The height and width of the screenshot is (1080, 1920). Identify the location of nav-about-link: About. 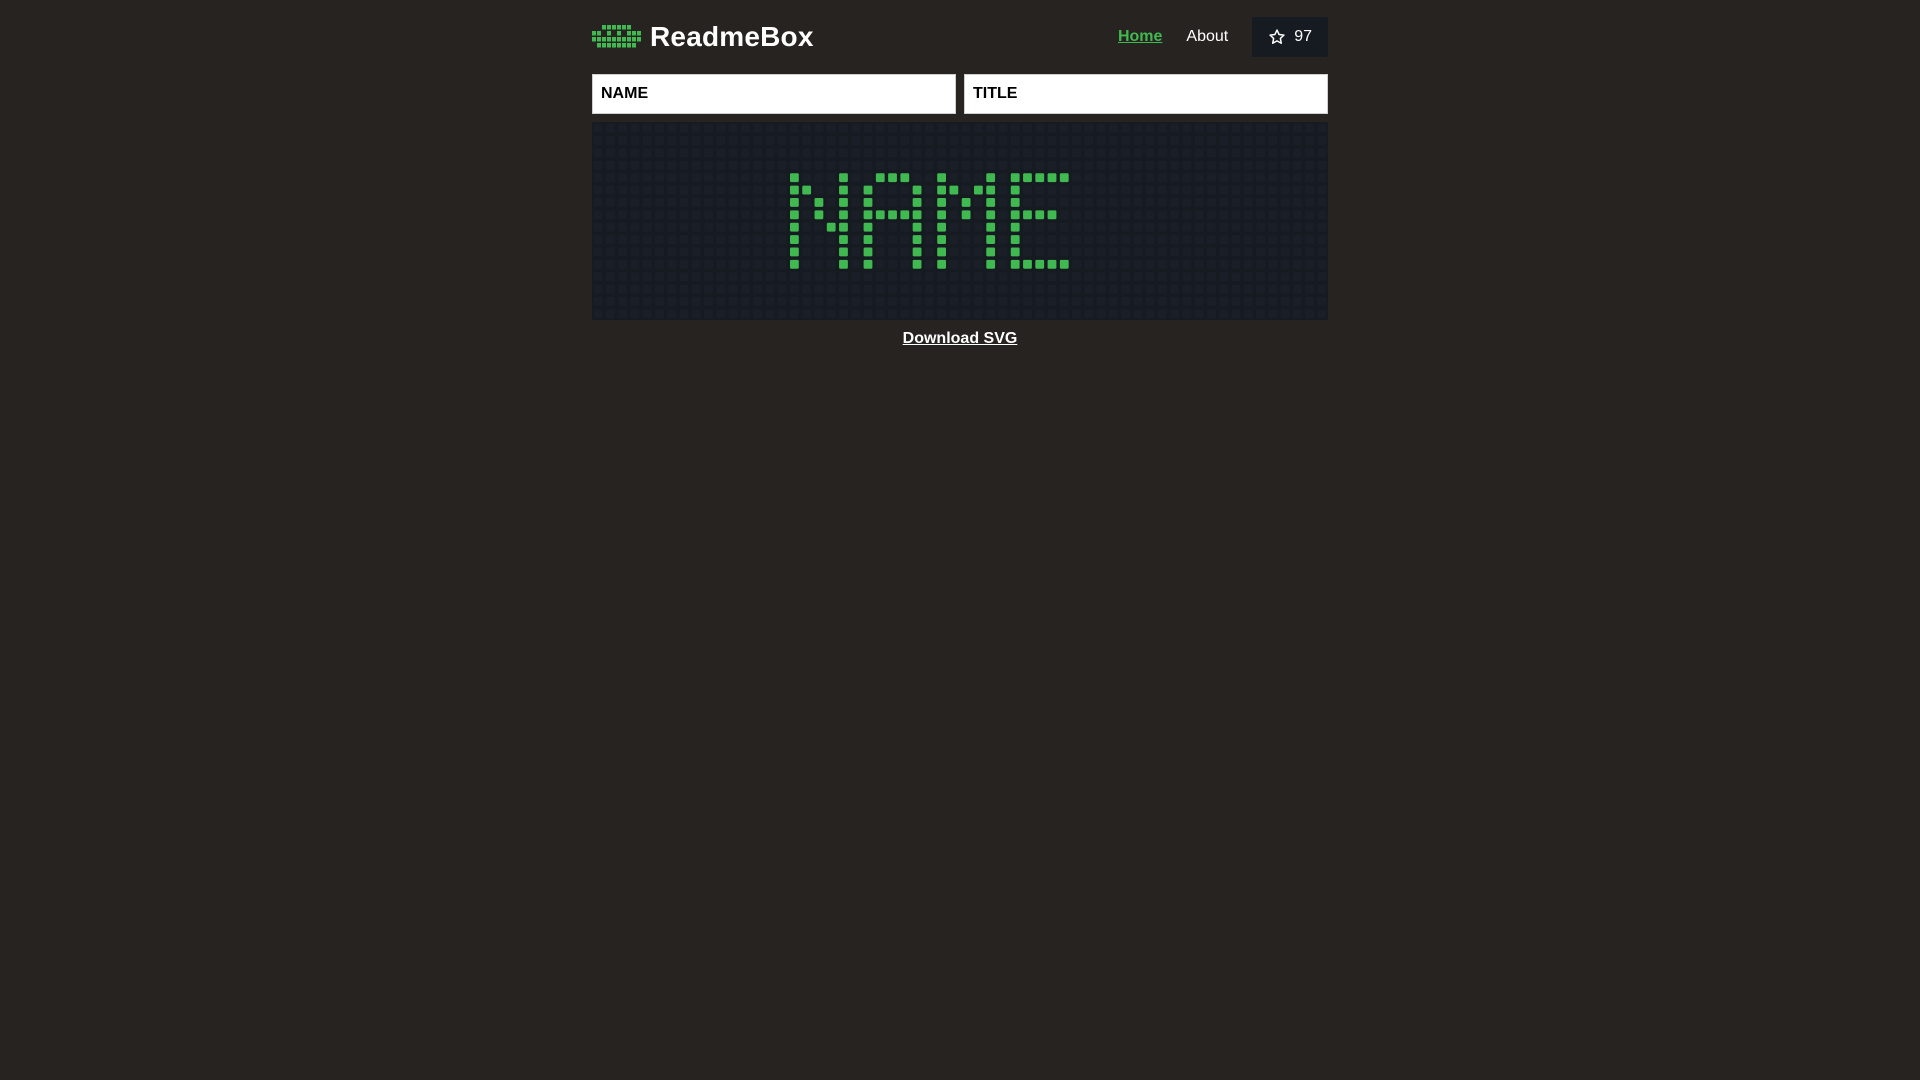
(1207, 37).